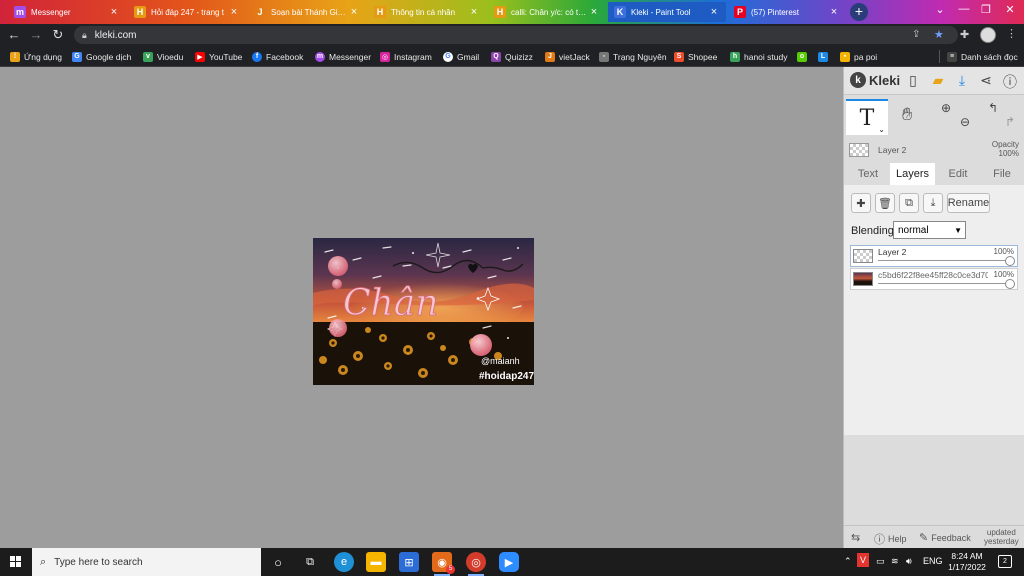  Describe the element at coordinates (461, 56) in the screenshot. I see `bookmark-gmail: G Gmail` at that location.